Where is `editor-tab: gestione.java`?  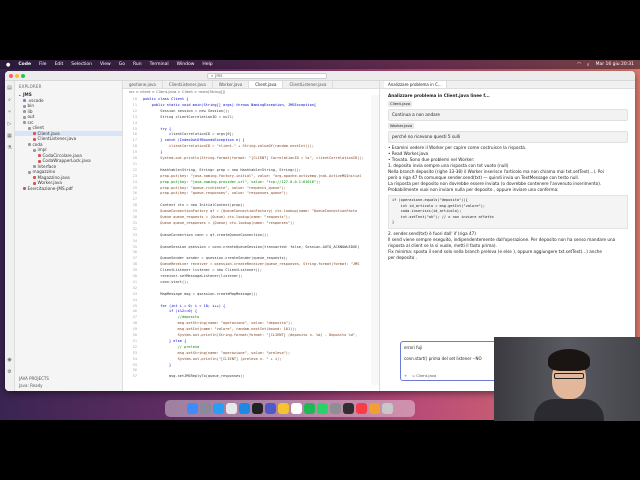
editor-tab: gestione.java is located at coordinates (143, 84).